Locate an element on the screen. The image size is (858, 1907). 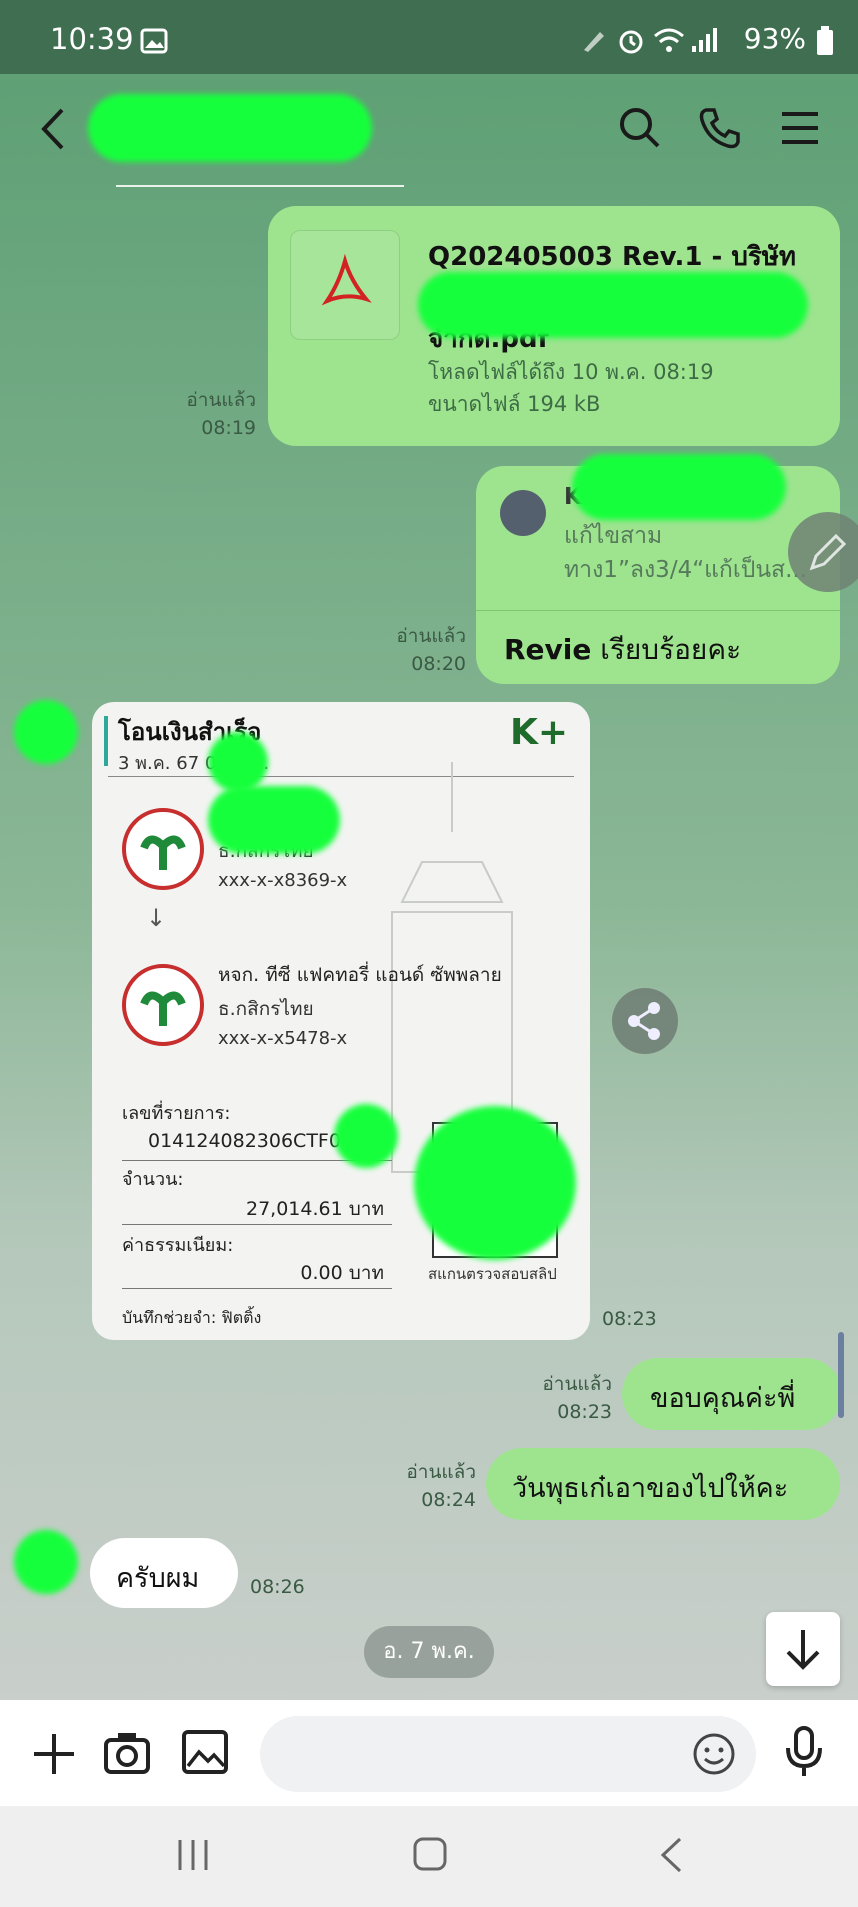
message-text: ขอบคุณค่ะพี่ is located at coordinates (723, 1398).